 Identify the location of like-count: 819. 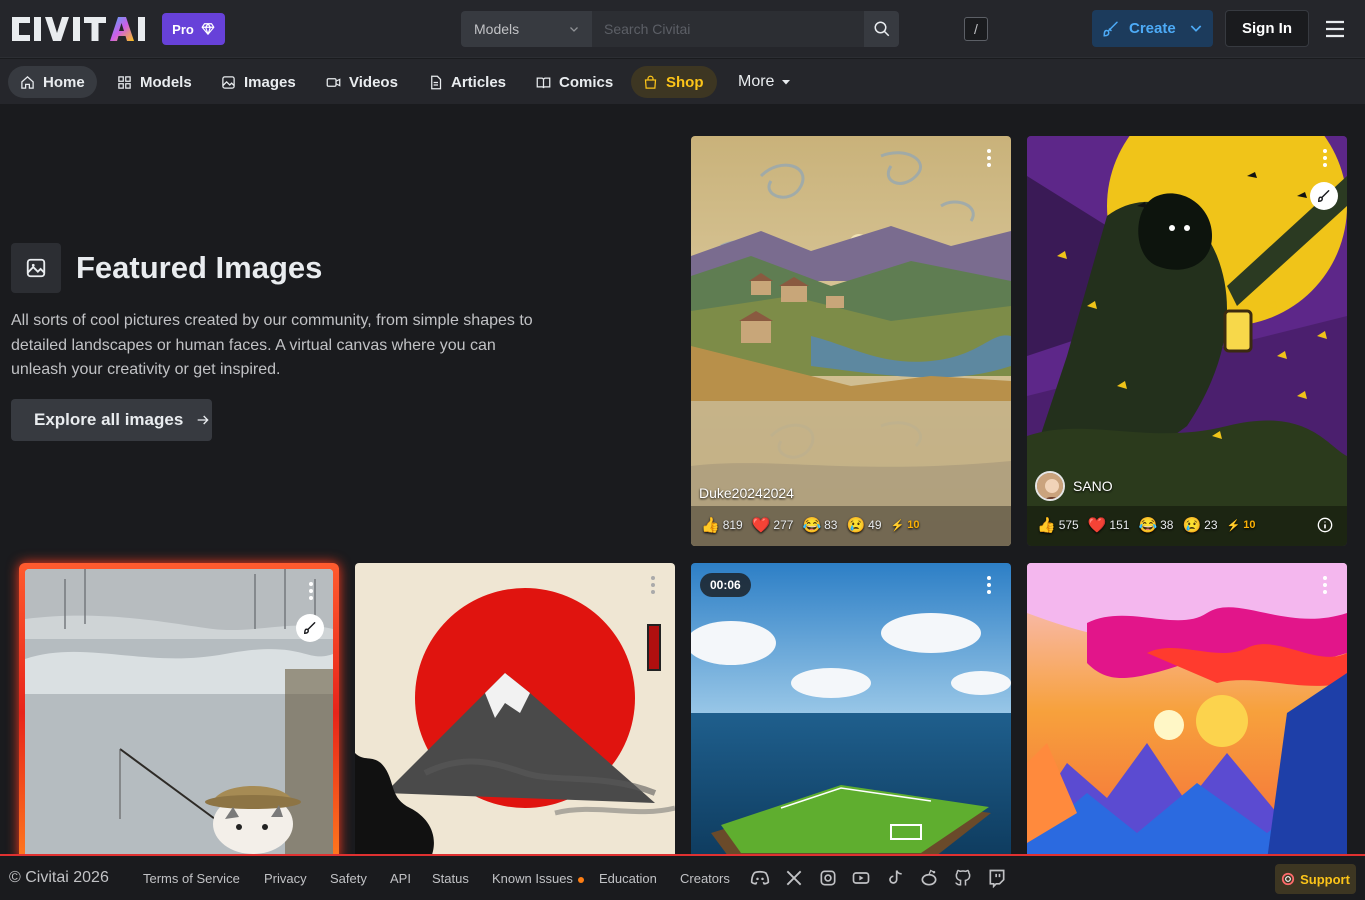
(732, 525).